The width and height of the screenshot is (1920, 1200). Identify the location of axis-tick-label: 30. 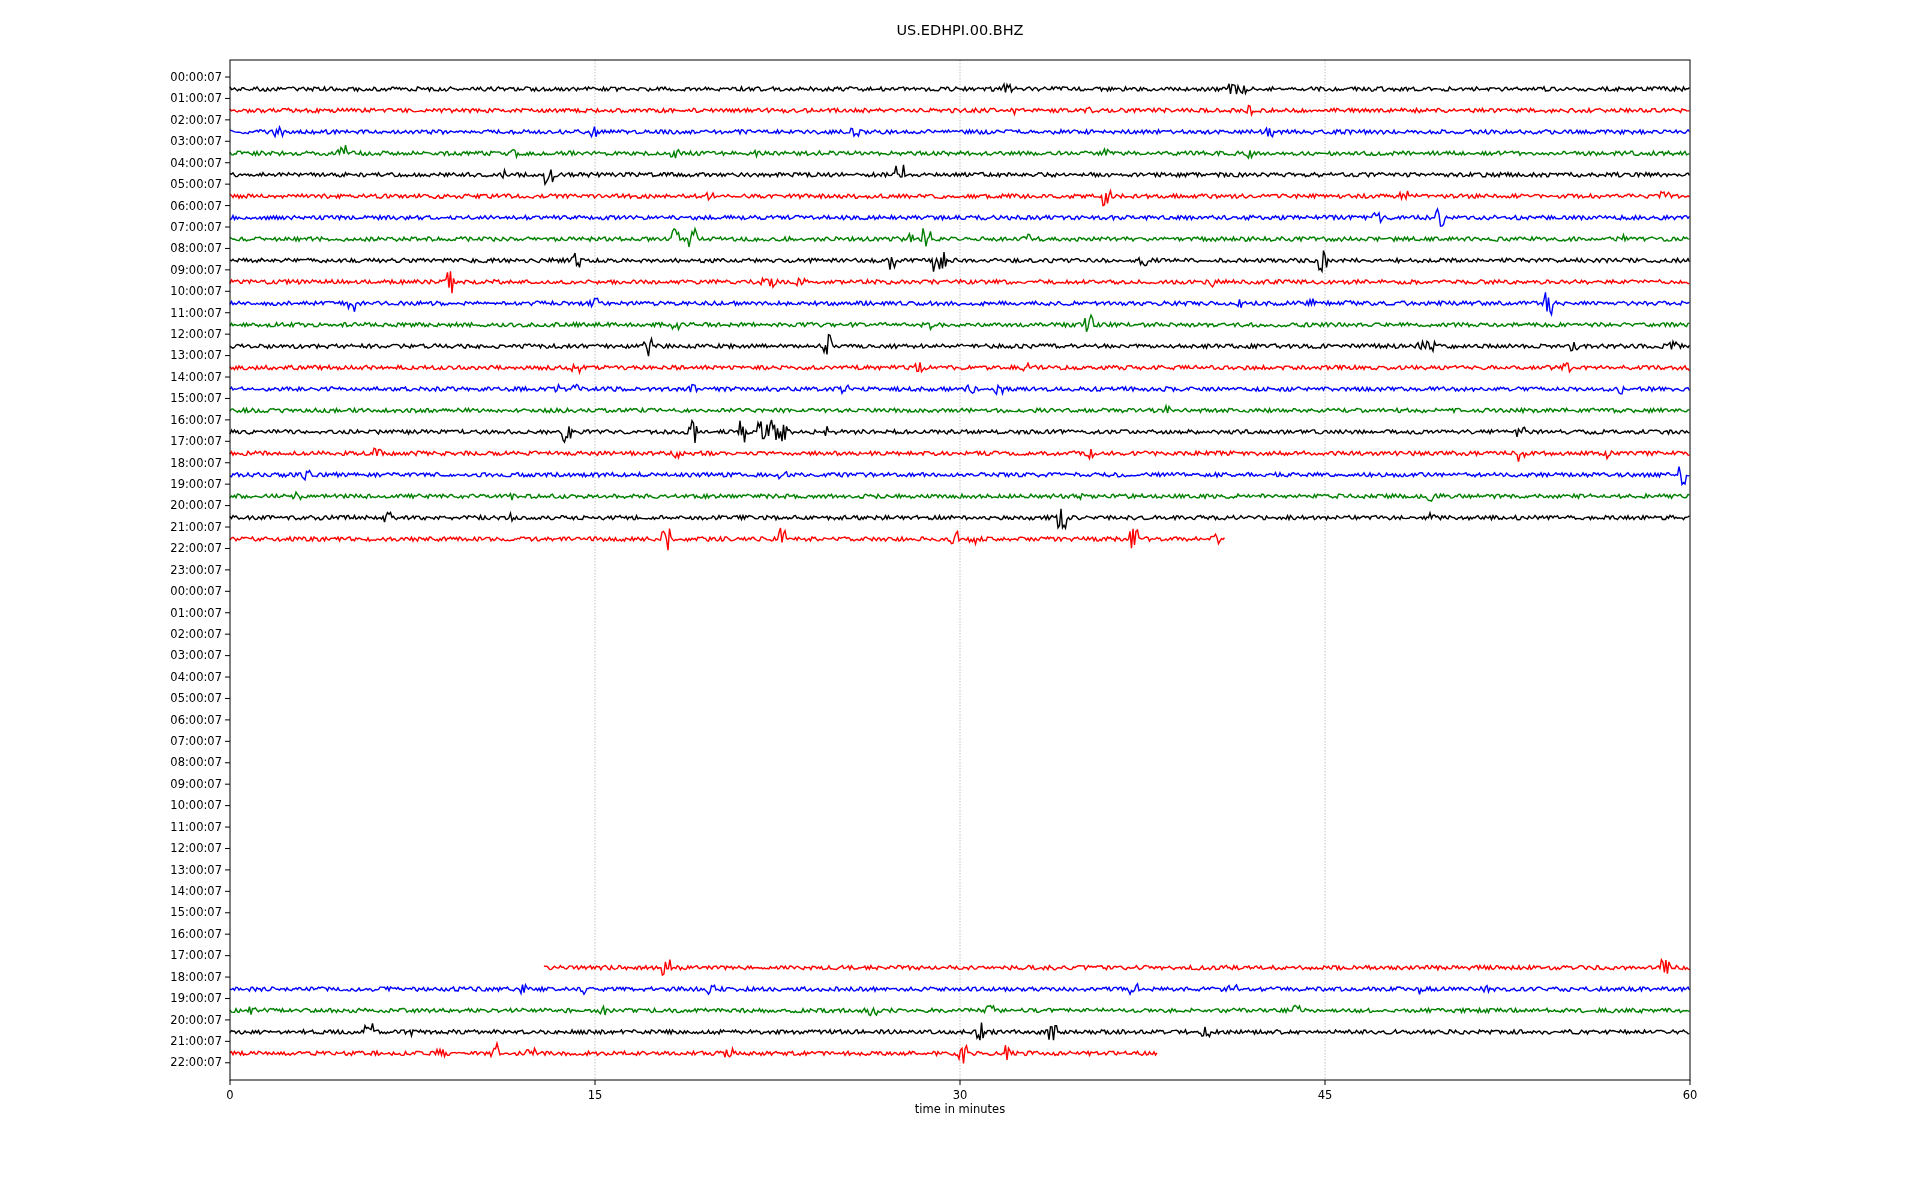
(960, 1095).